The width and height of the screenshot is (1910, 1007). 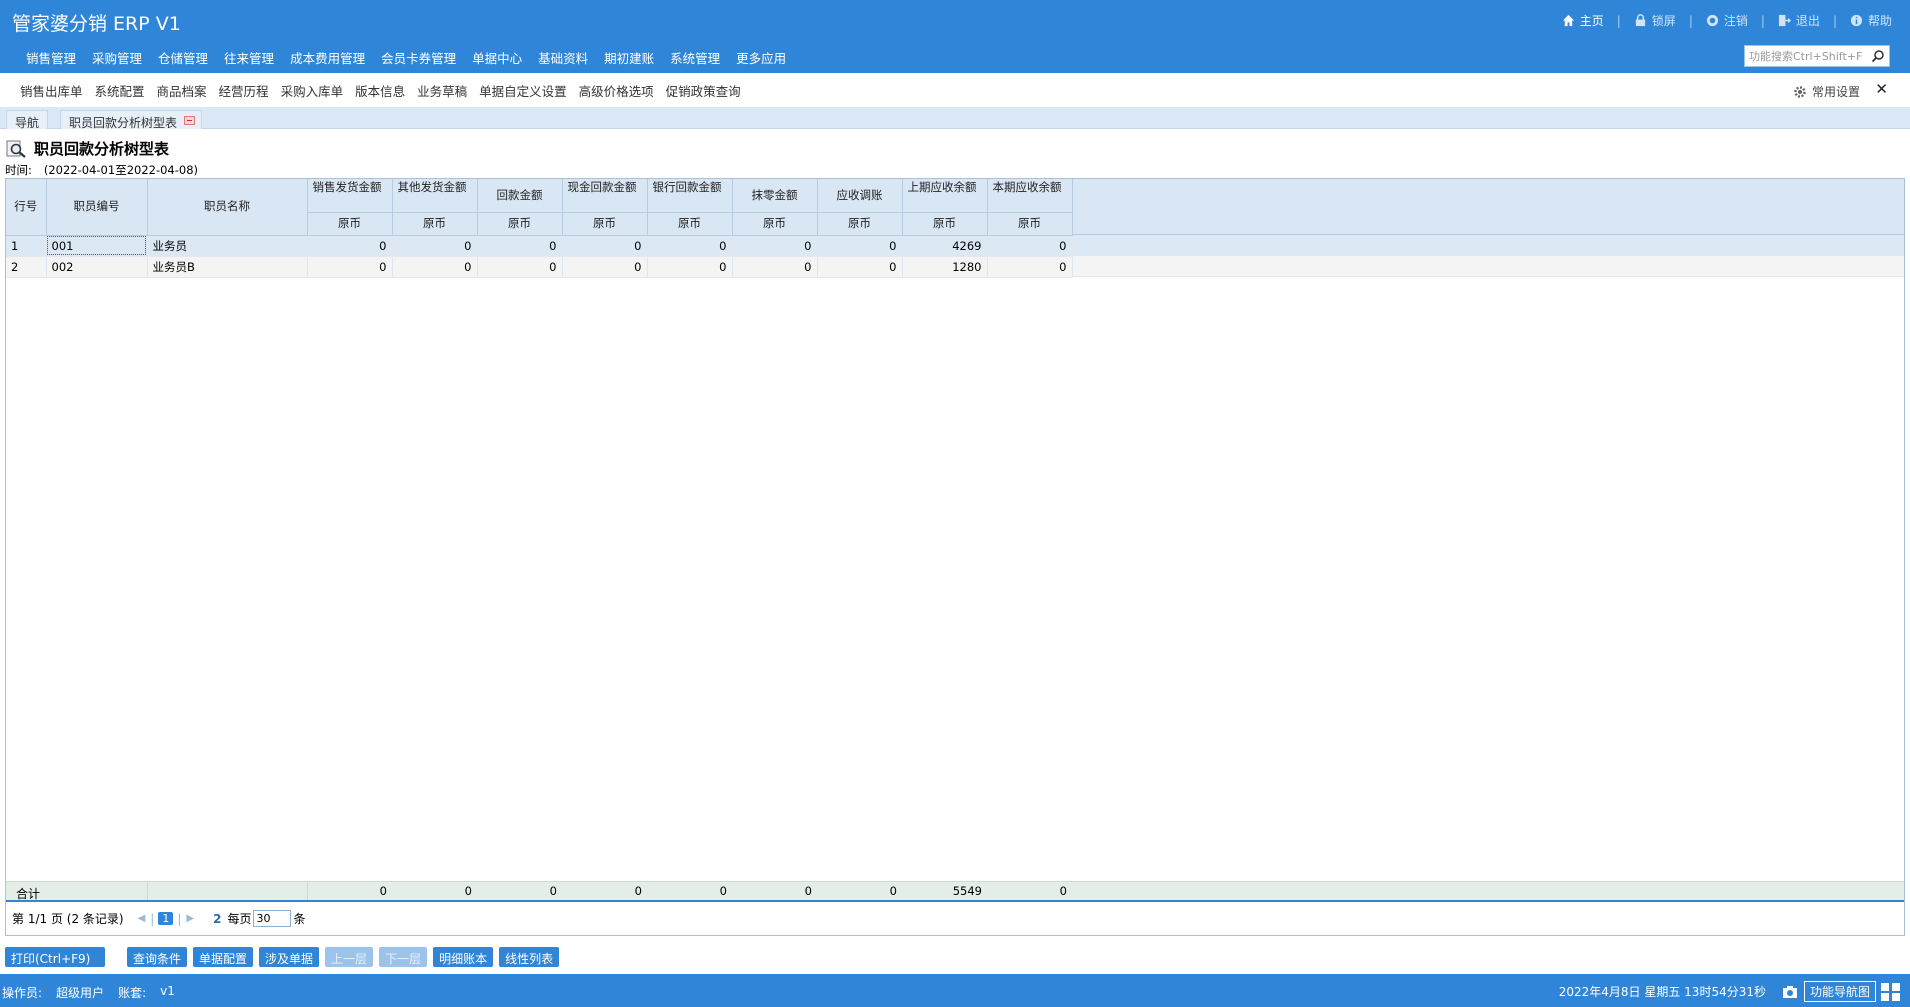 What do you see at coordinates (227, 267) in the screenshot?
I see `cell-emp-name: 业务员B` at bounding box center [227, 267].